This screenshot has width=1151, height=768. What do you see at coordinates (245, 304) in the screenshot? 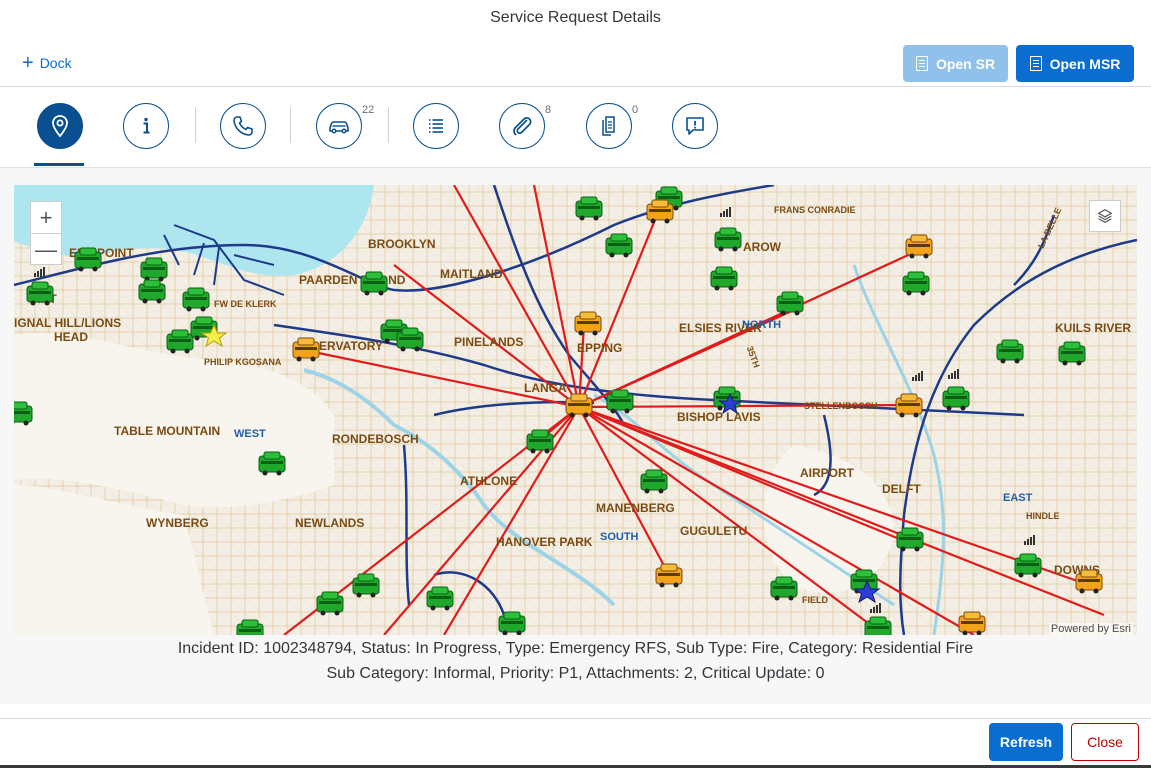
I see `place-label: FW DE KLERK` at bounding box center [245, 304].